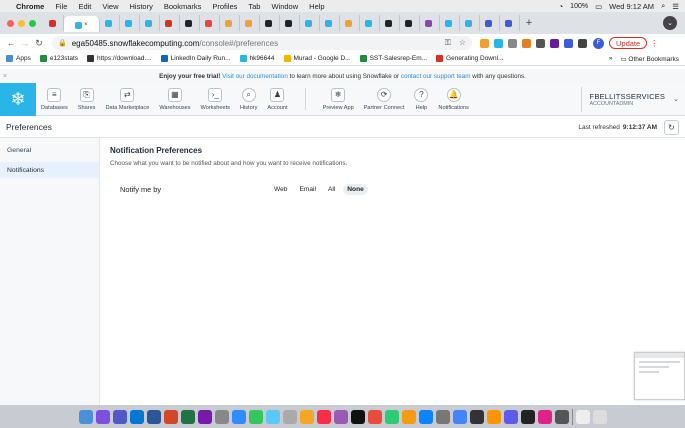  What do you see at coordinates (153, 416) in the screenshot?
I see `word-icon` at bounding box center [153, 416].